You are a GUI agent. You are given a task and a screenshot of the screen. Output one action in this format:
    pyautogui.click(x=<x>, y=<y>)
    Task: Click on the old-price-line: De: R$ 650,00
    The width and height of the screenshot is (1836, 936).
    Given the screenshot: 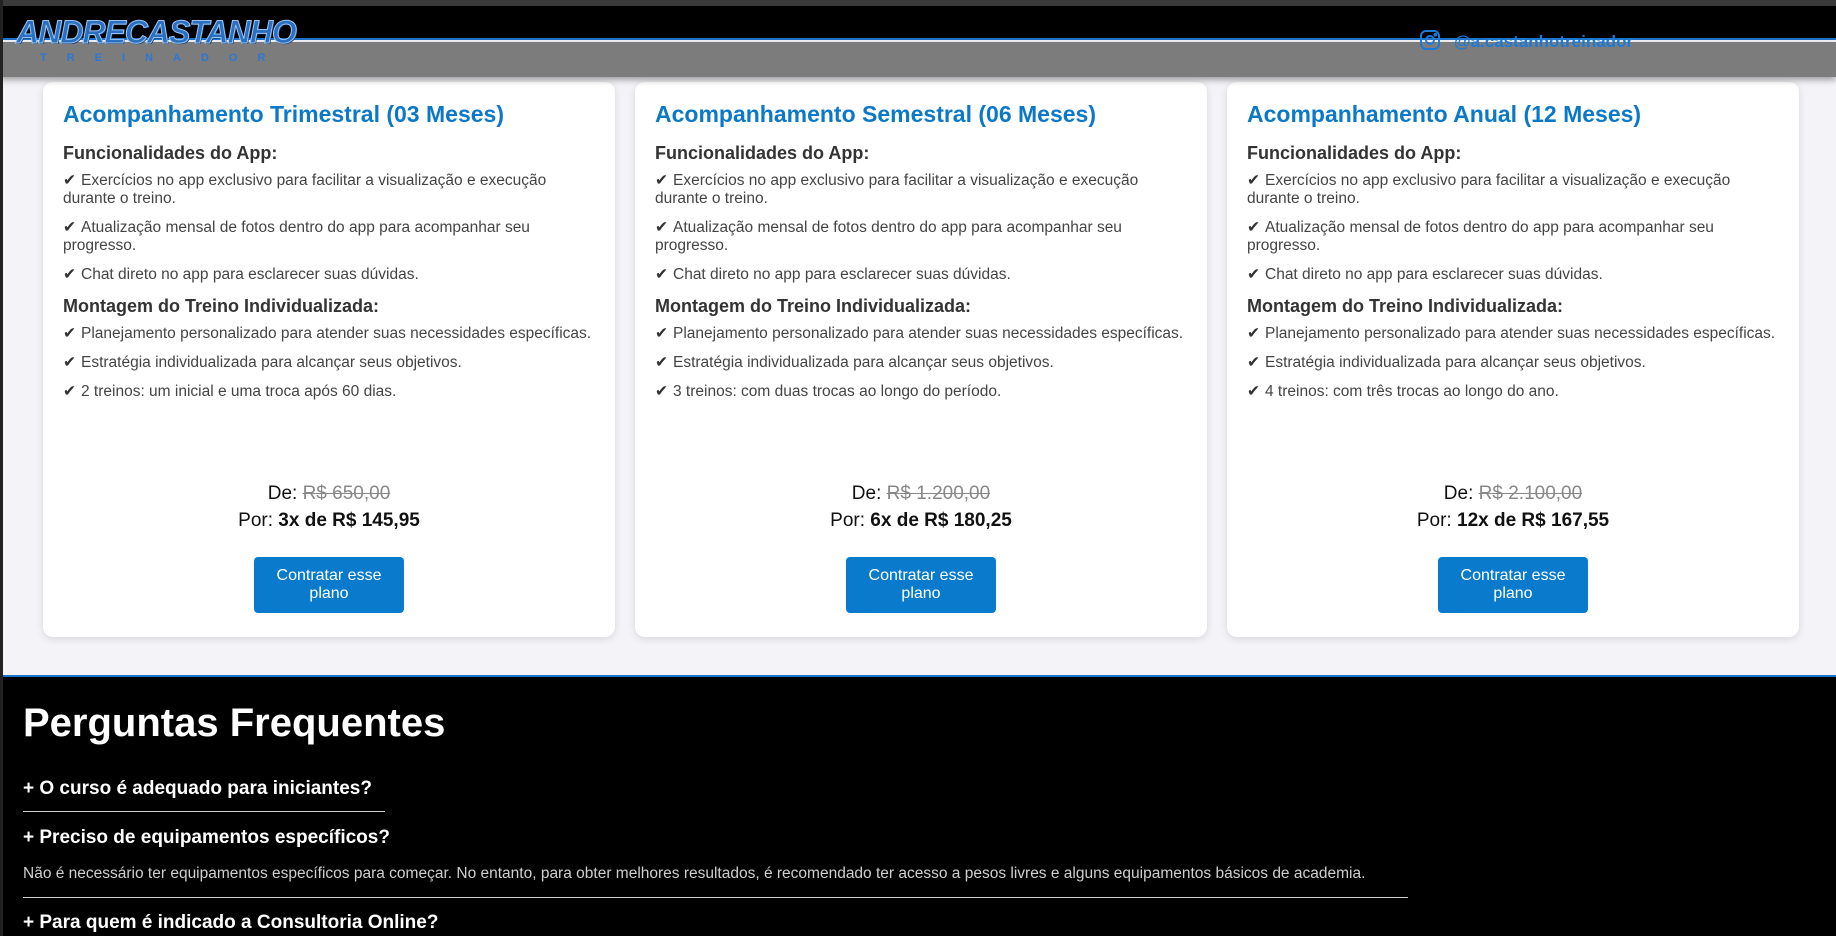 What is the action you would take?
    pyautogui.click(x=329, y=493)
    